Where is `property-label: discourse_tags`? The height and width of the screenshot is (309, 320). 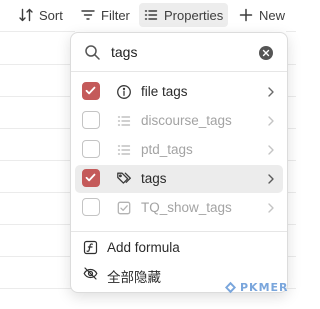
property-label: discourse_tags is located at coordinates (186, 120).